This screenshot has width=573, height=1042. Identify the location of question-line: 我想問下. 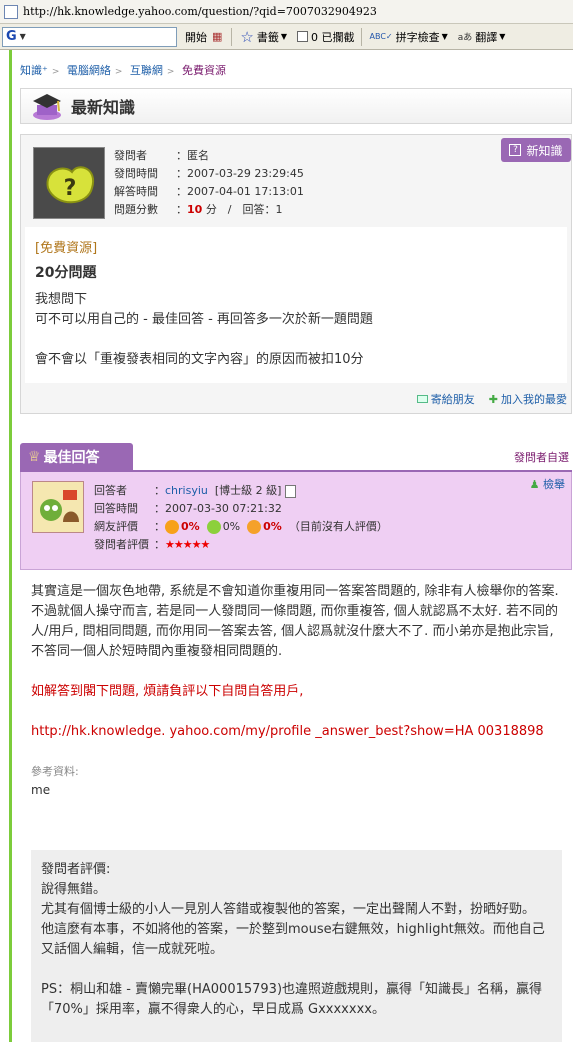
(61, 299).